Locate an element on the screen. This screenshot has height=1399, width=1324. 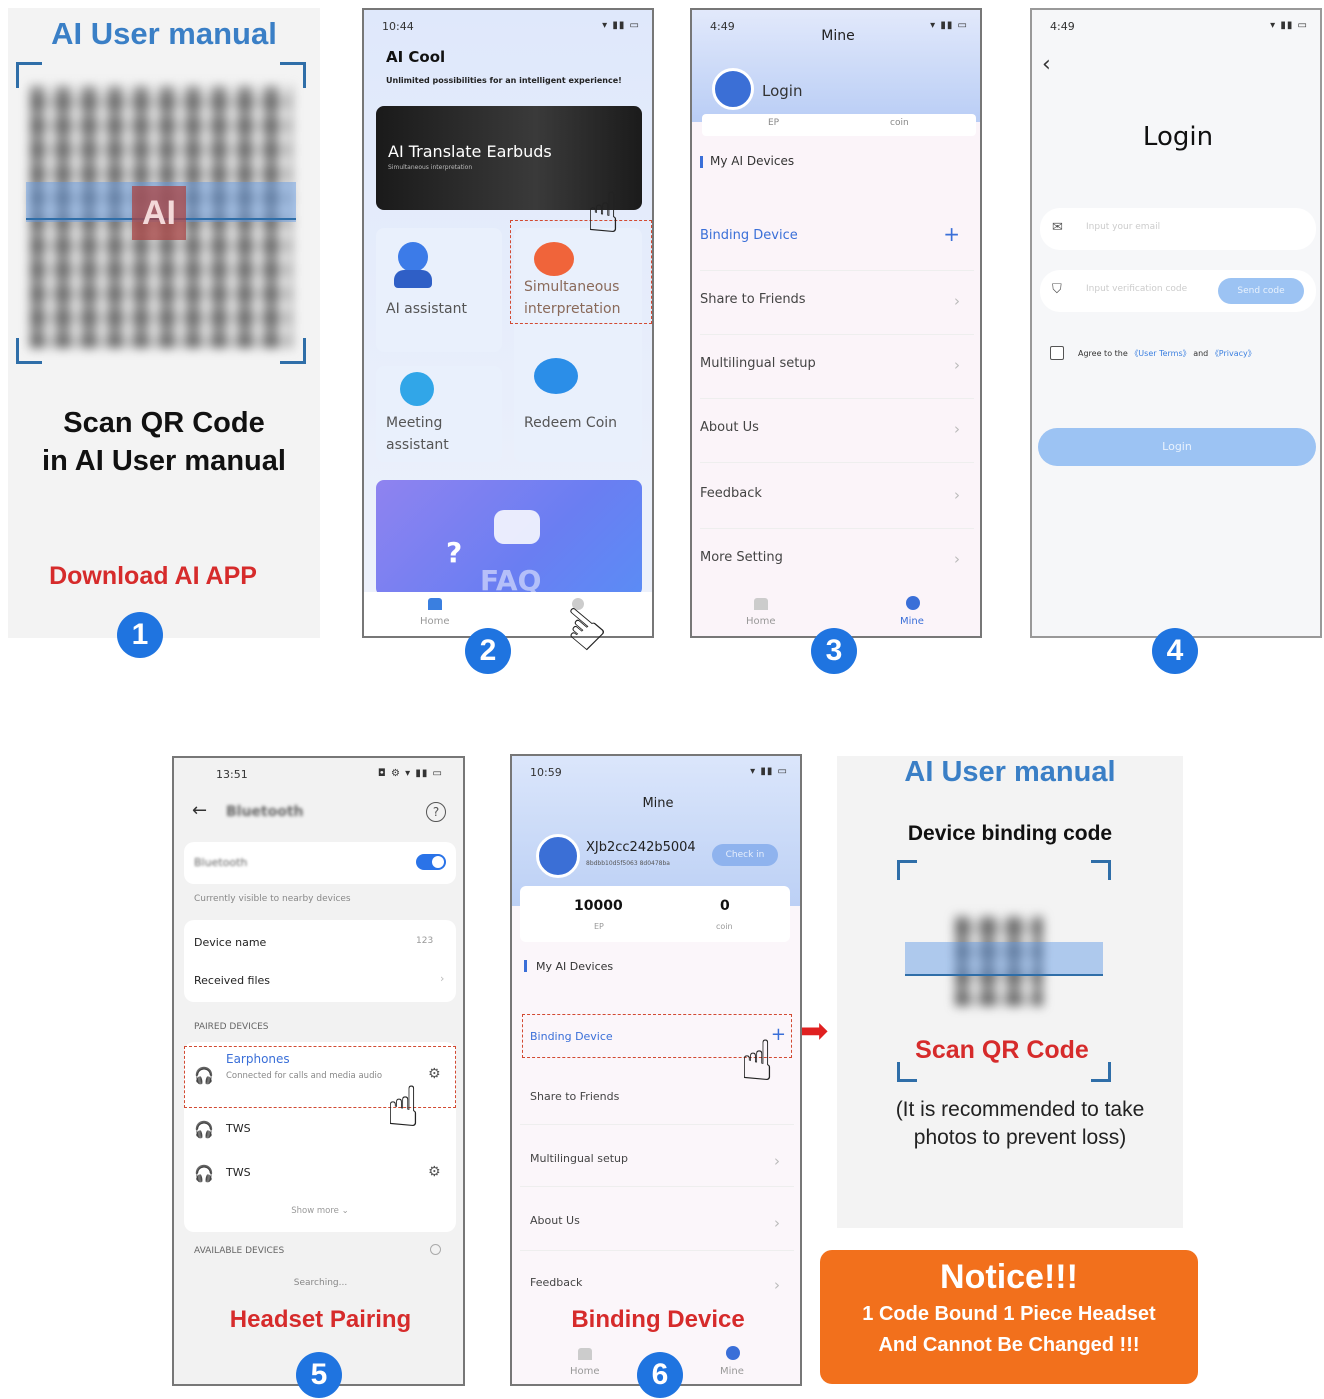
tile-label: AI assistant is located at coordinates (426, 309).